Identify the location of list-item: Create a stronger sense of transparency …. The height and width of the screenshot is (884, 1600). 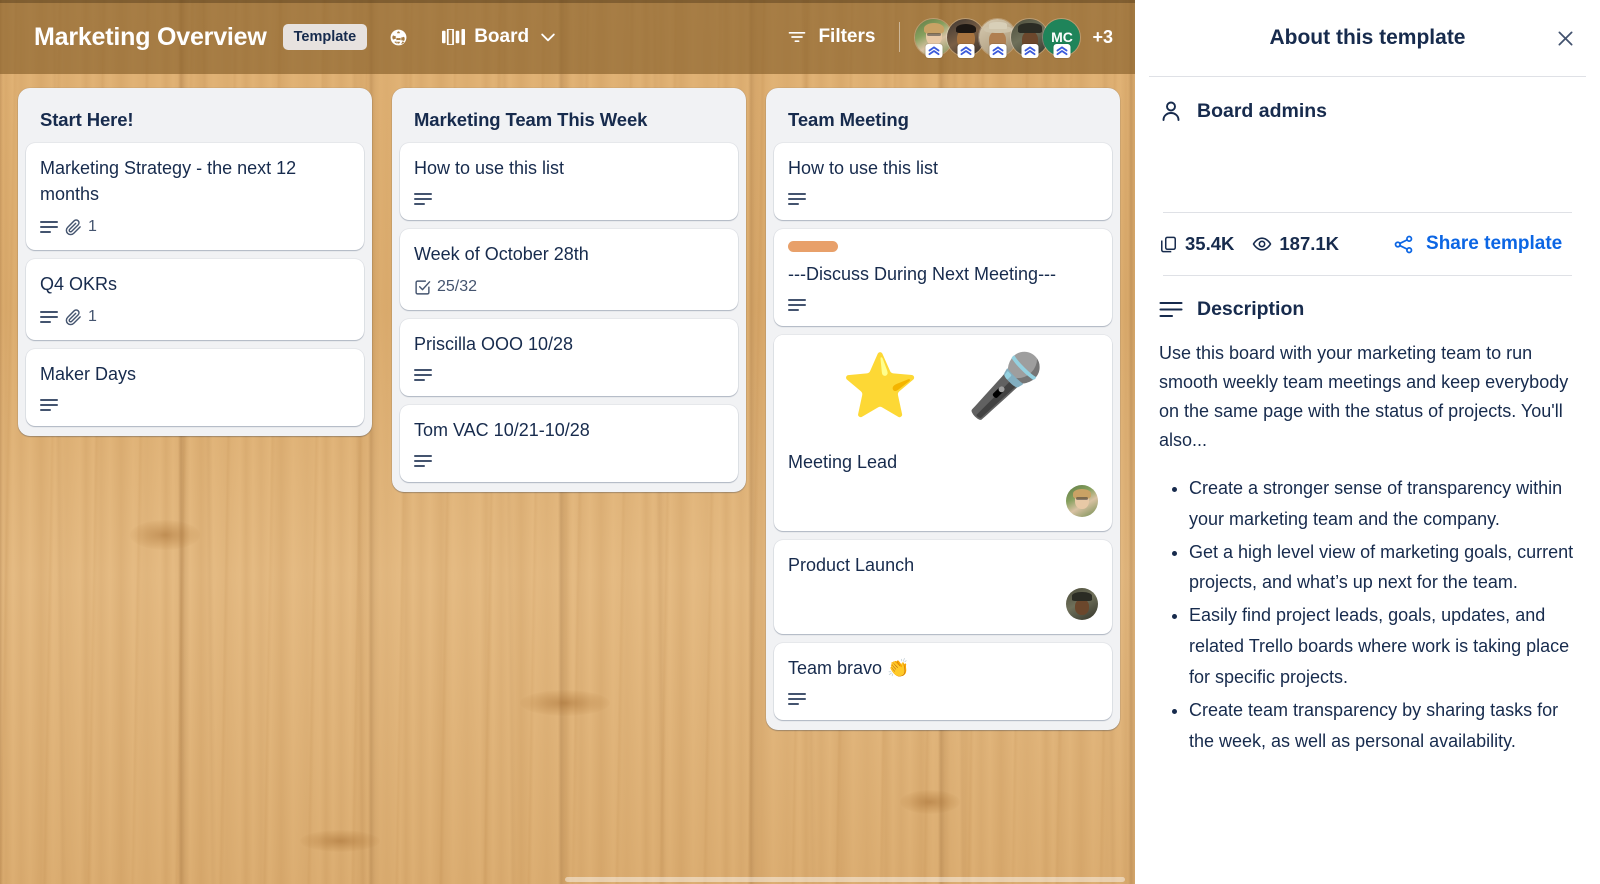
(1382, 504).